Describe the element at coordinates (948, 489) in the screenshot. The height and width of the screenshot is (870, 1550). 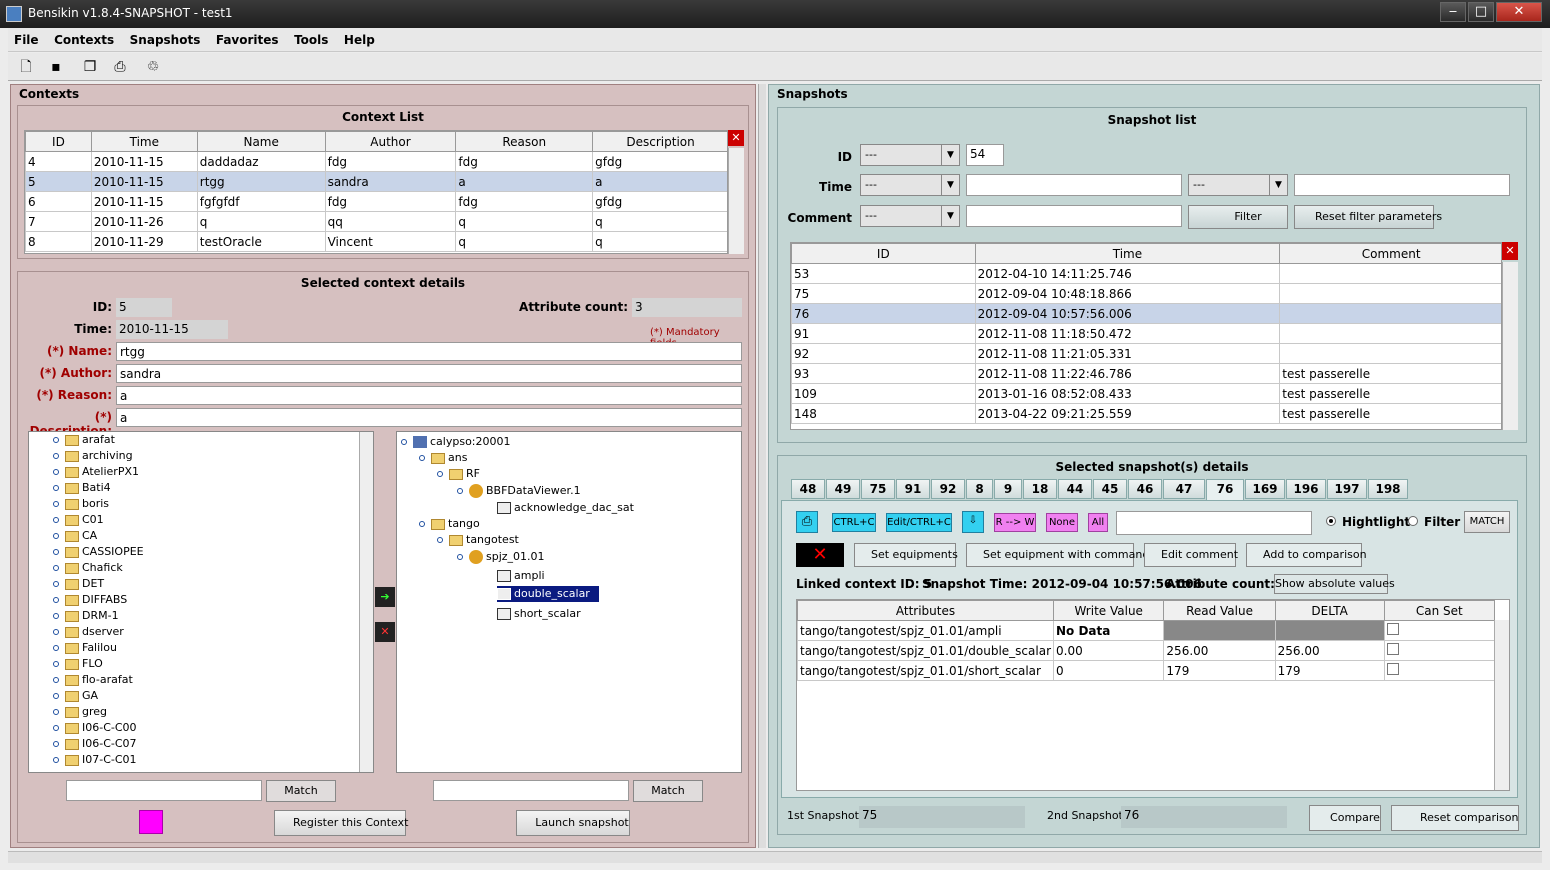
I see `snapshot-tab: 92` at that location.